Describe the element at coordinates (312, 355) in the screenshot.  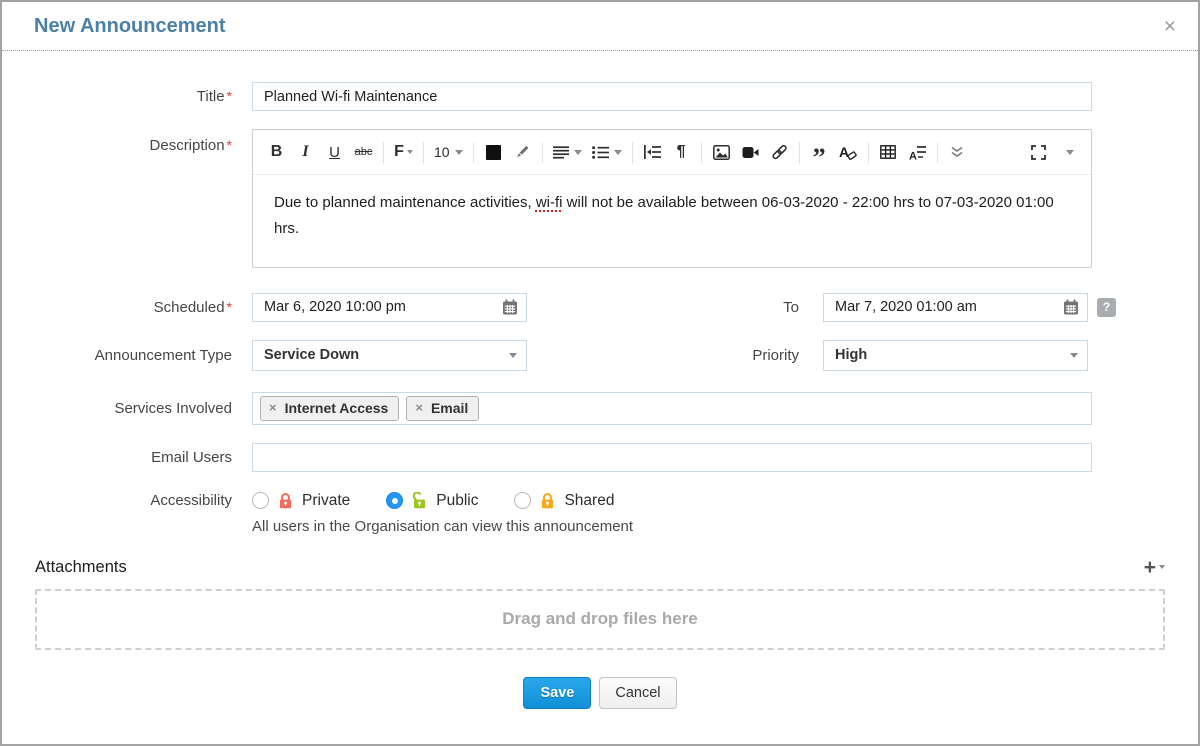
I see `announcement-type-value: Service Down` at that location.